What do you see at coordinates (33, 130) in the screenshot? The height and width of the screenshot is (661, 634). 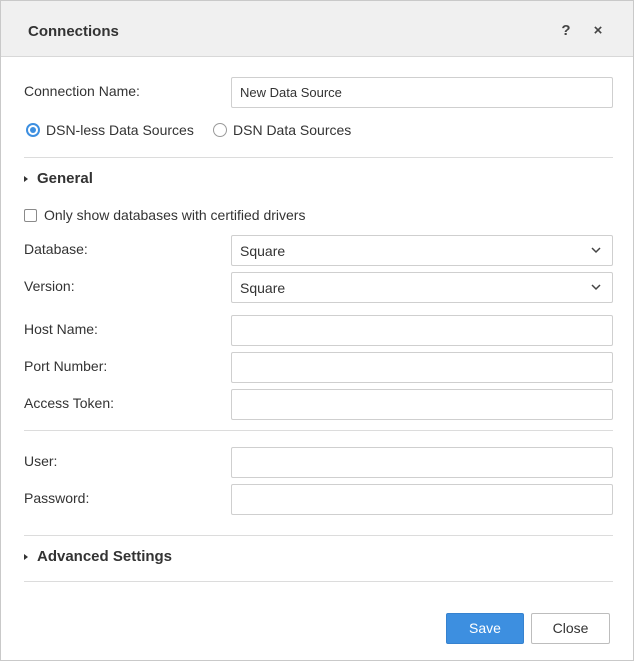 I see `radio-selected-icon` at bounding box center [33, 130].